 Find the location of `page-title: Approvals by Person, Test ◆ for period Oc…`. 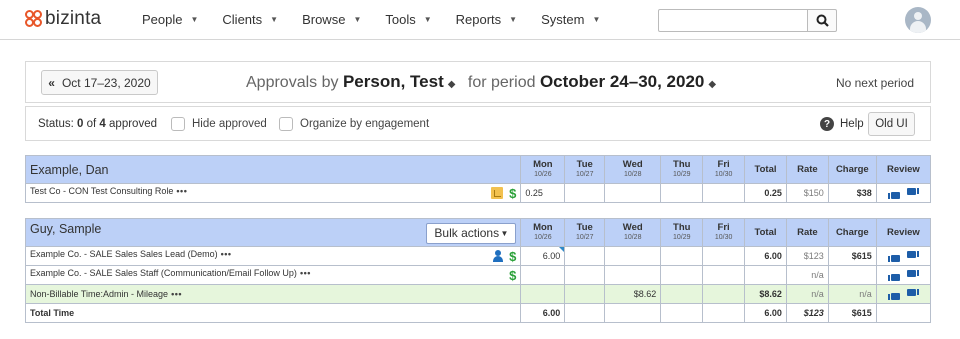

page-title: Approvals by Person, Test ◆ for period Oc… is located at coordinates (485, 82).